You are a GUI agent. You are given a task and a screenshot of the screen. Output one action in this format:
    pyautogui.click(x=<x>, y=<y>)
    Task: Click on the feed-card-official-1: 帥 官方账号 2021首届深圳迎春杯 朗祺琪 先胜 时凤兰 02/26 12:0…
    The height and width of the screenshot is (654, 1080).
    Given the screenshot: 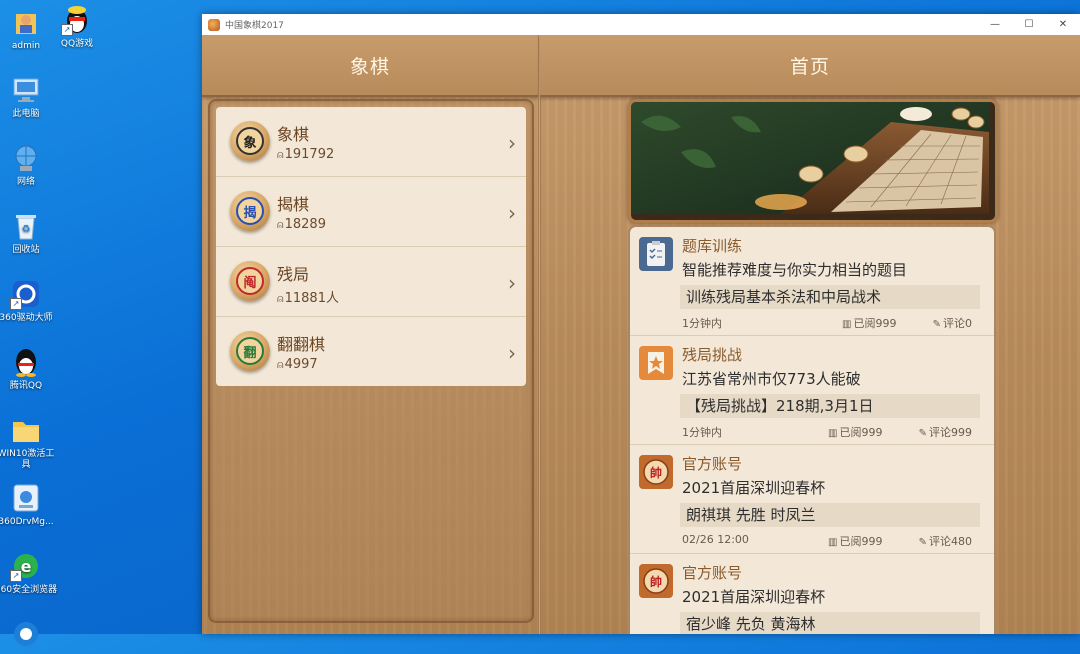 What is the action you would take?
    pyautogui.click(x=812, y=499)
    